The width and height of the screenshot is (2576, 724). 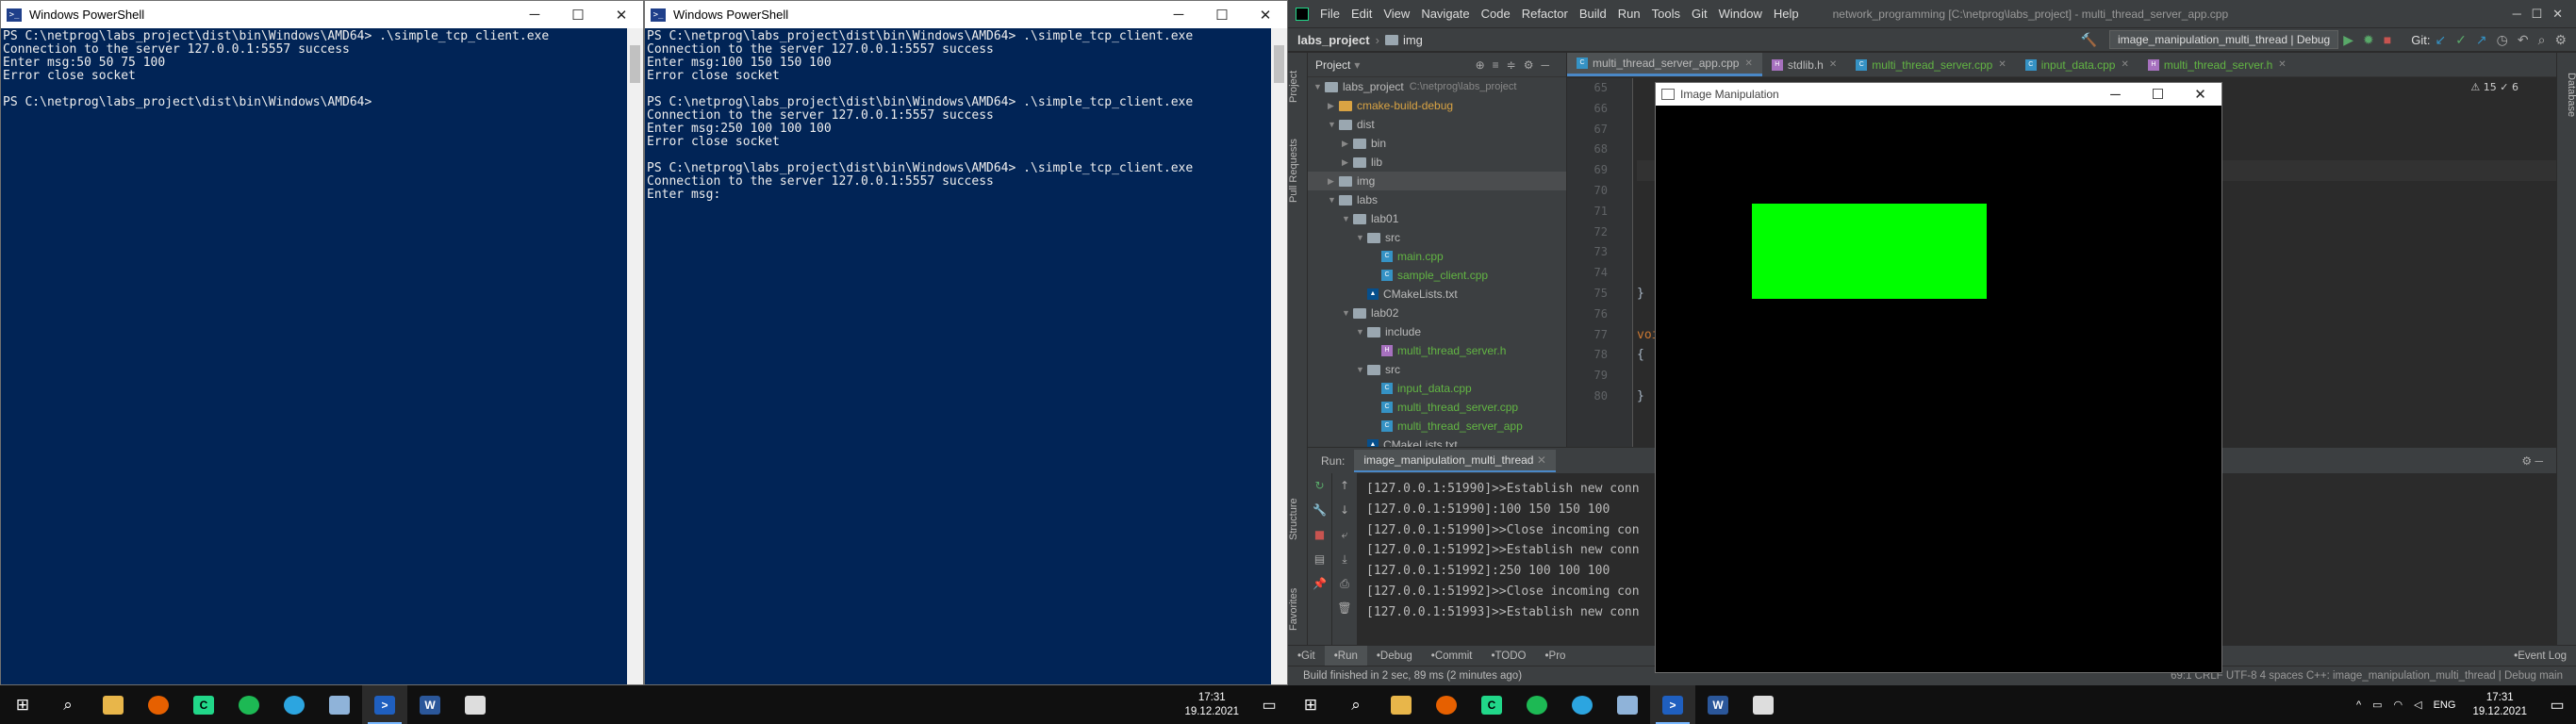 What do you see at coordinates (2368, 40) in the screenshot?
I see `debug-icon: ✹` at bounding box center [2368, 40].